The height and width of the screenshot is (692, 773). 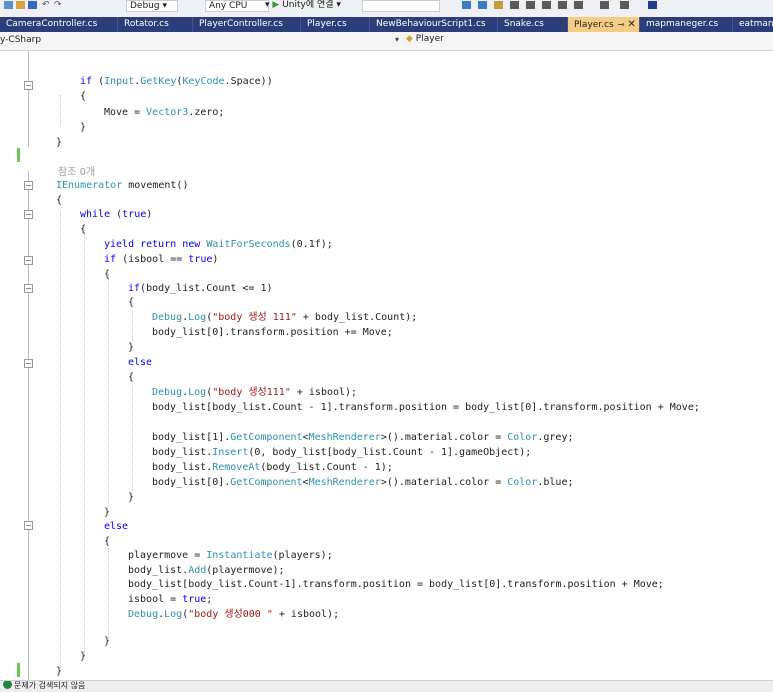 I want to click on close-icon: ✕, so click(x=631, y=24).